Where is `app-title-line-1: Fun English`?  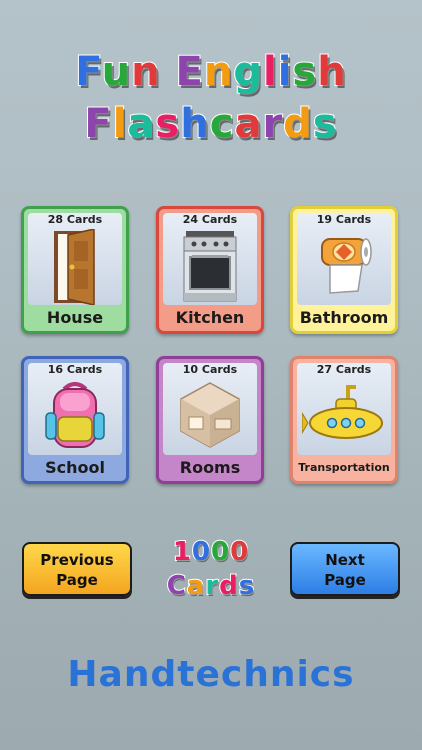 app-title-line-1: Fun English is located at coordinates (211, 72).